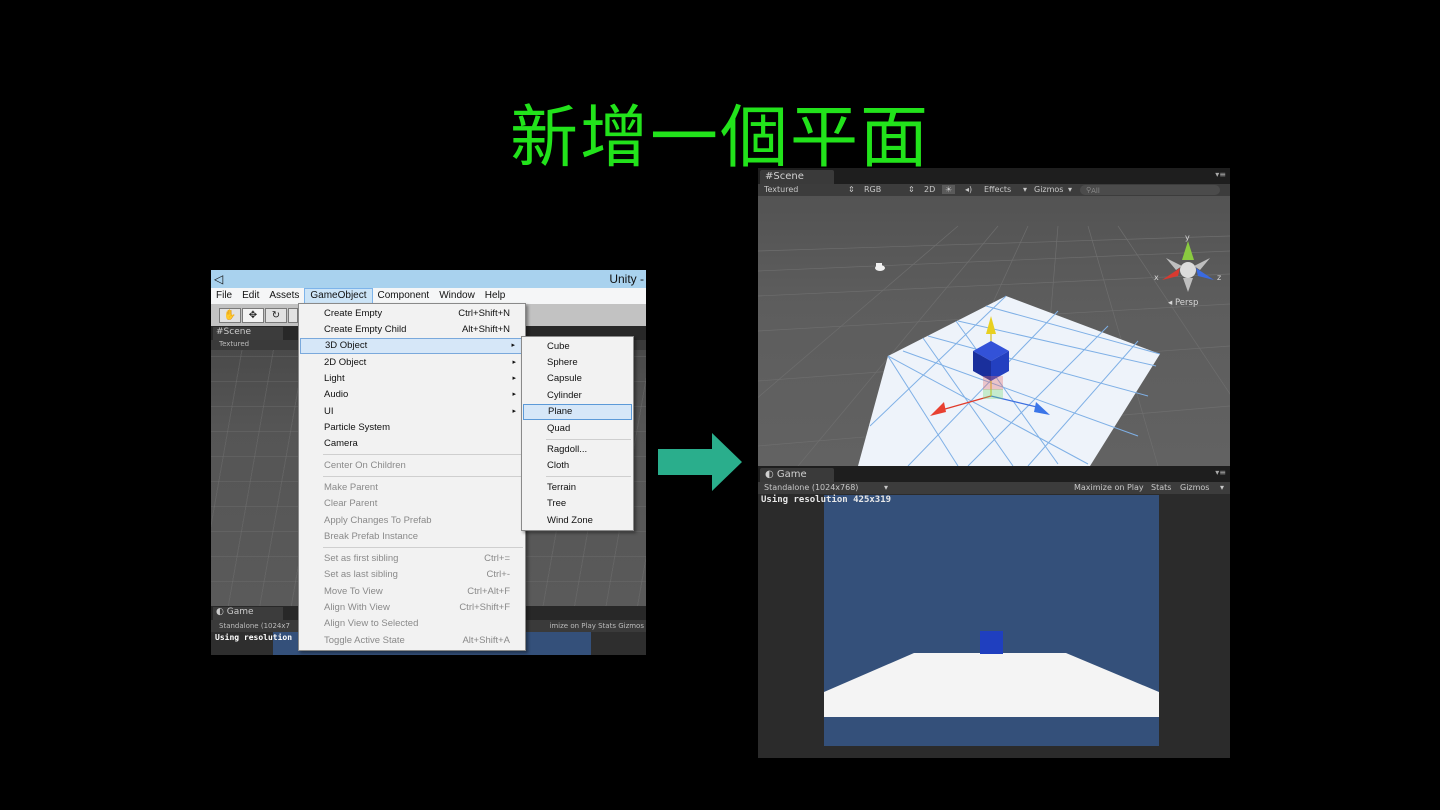 This screenshot has height=810, width=1440. I want to click on menu-item-camera: Camera, so click(412, 444).